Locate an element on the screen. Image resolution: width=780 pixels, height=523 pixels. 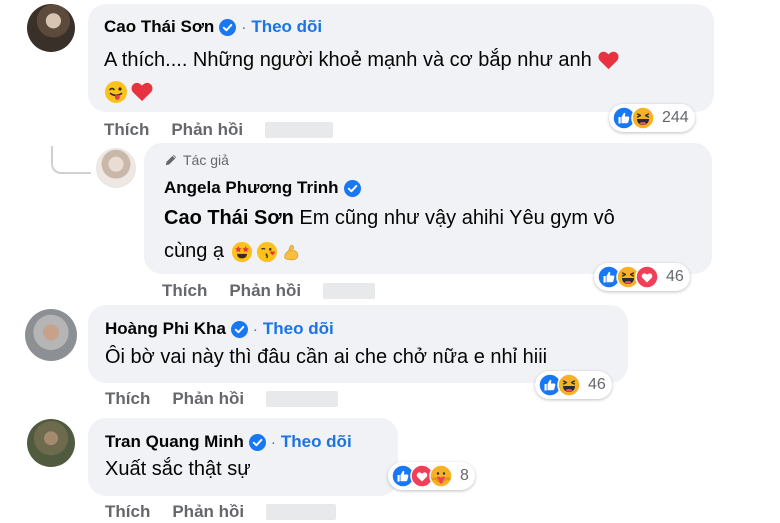
flexed-biceps-emoji is located at coordinates (291, 252).